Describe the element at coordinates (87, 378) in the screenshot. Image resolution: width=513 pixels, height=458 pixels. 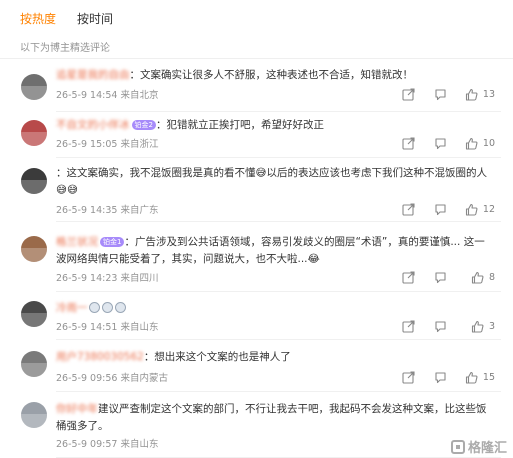
I see `comment-time: 26-5-9 09:56` at that location.